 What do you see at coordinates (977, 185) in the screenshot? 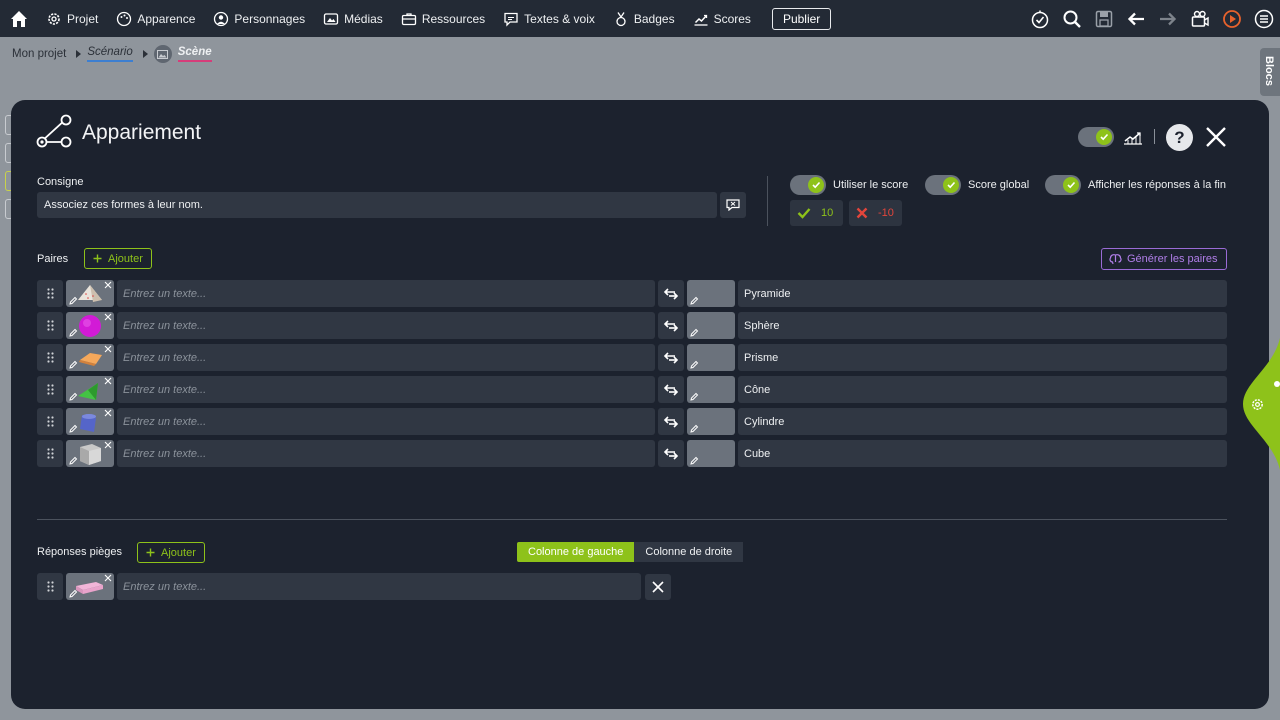
I see `option-global-score: Score global` at bounding box center [977, 185].